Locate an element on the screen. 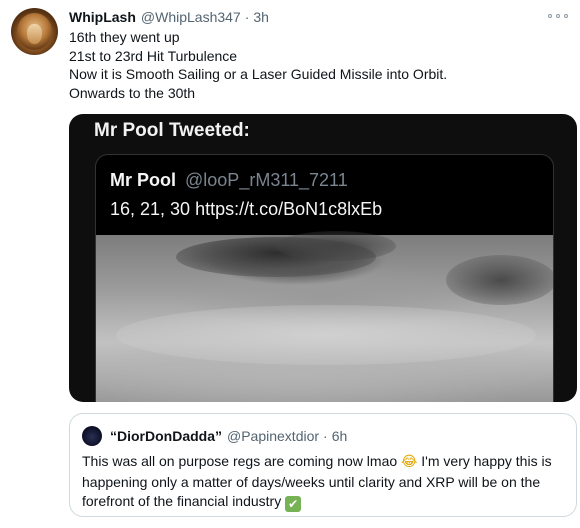  embedded-display-name: Mr Pool is located at coordinates (143, 180).